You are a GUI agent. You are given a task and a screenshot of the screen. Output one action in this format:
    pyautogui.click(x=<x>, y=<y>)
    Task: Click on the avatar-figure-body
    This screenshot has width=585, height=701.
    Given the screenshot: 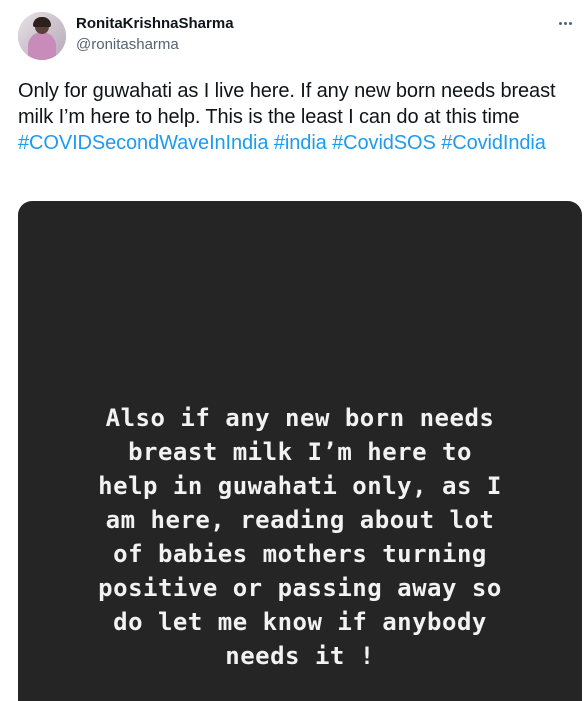 What is the action you would take?
    pyautogui.click(x=42, y=46)
    